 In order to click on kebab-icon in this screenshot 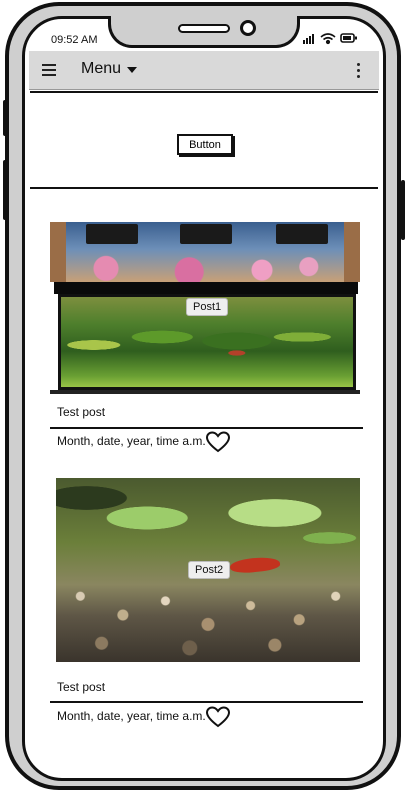, I will do `click(359, 71)`.